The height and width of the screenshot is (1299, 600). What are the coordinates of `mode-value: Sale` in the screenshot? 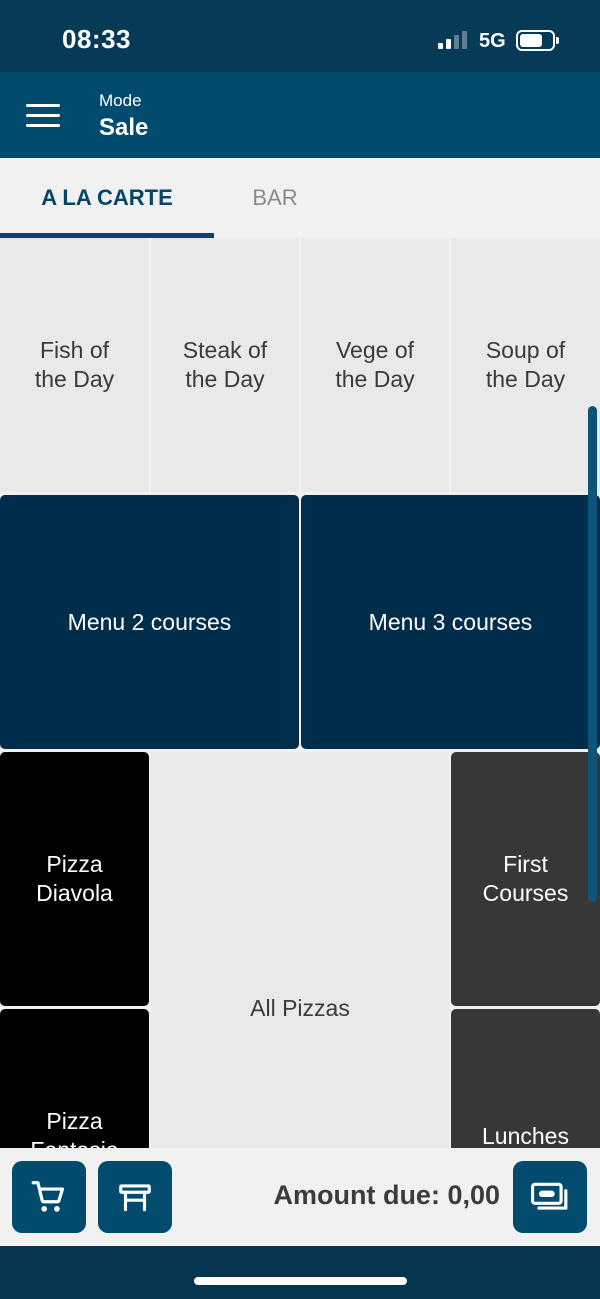 It's located at (123, 128).